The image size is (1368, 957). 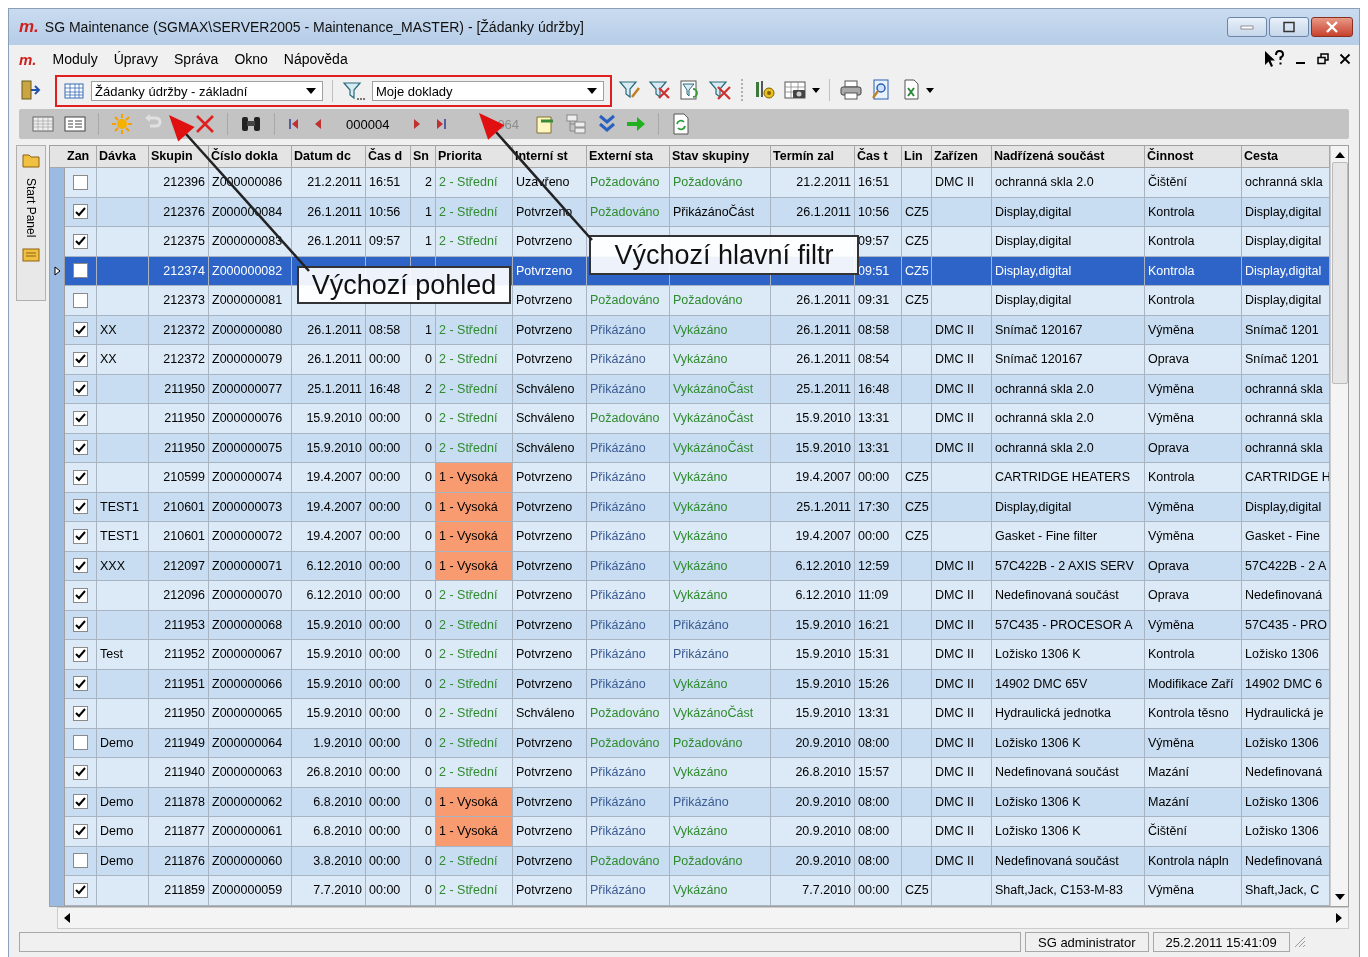 I want to click on table-cell: 21.2.2011, so click(x=329, y=183).